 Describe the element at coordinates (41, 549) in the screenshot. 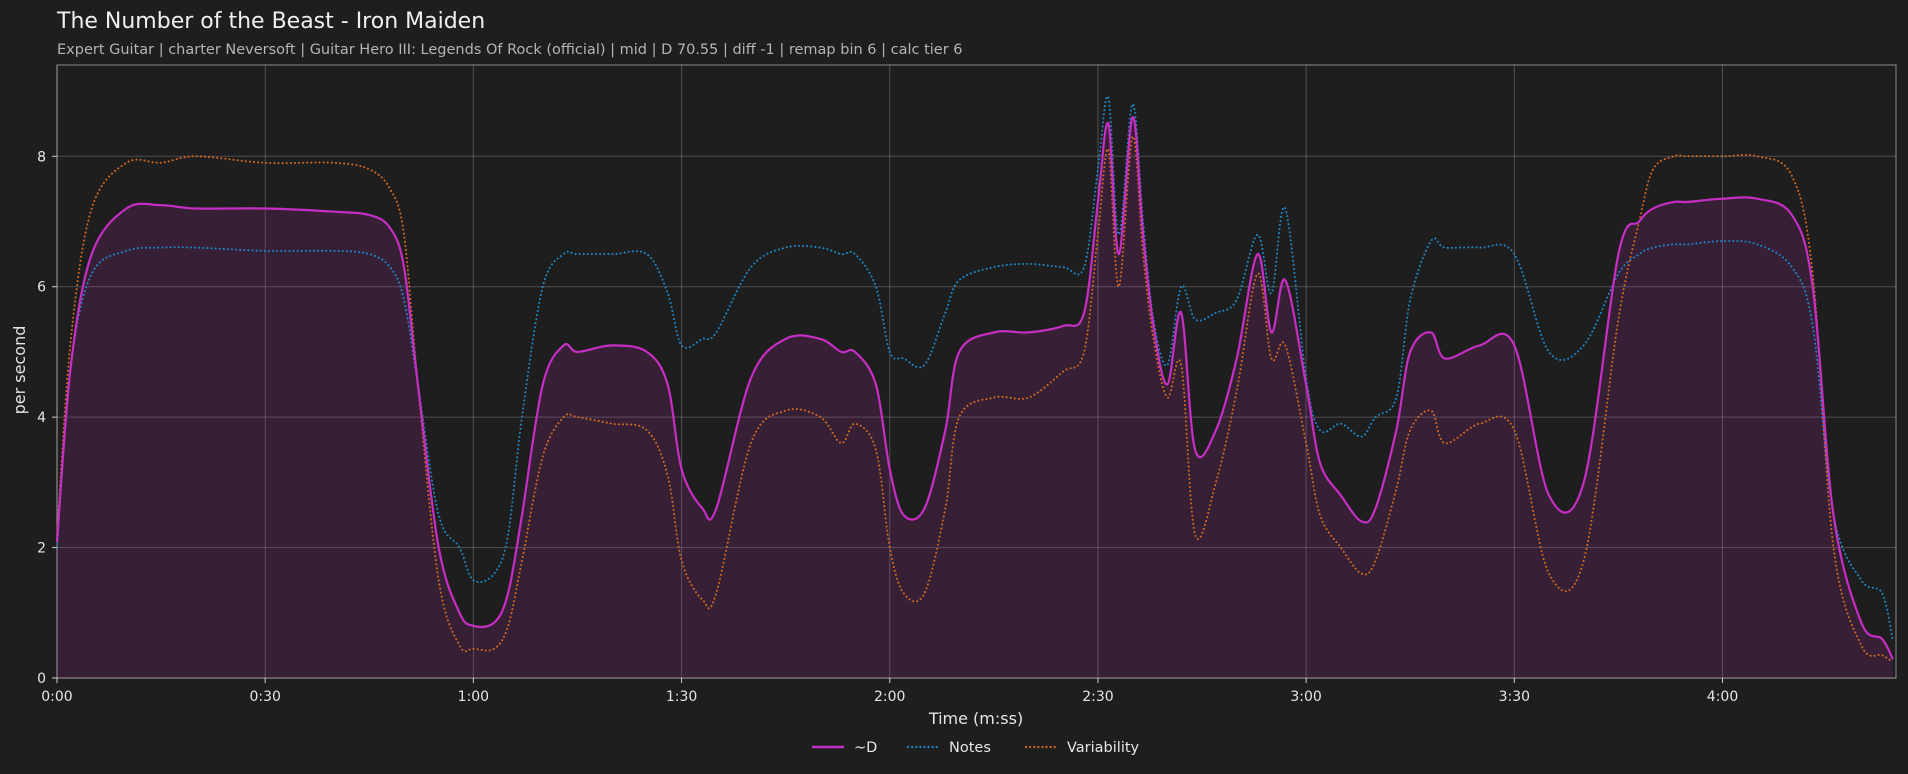

I see `y-tick-label: 2` at that location.